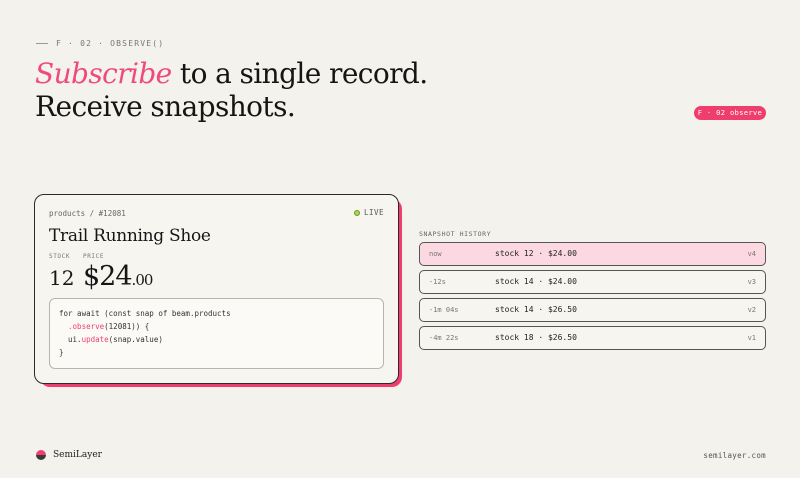 The width and height of the screenshot is (800, 478). Describe the element at coordinates (751, 338) in the screenshot. I see `snapshot-version: v1` at that location.